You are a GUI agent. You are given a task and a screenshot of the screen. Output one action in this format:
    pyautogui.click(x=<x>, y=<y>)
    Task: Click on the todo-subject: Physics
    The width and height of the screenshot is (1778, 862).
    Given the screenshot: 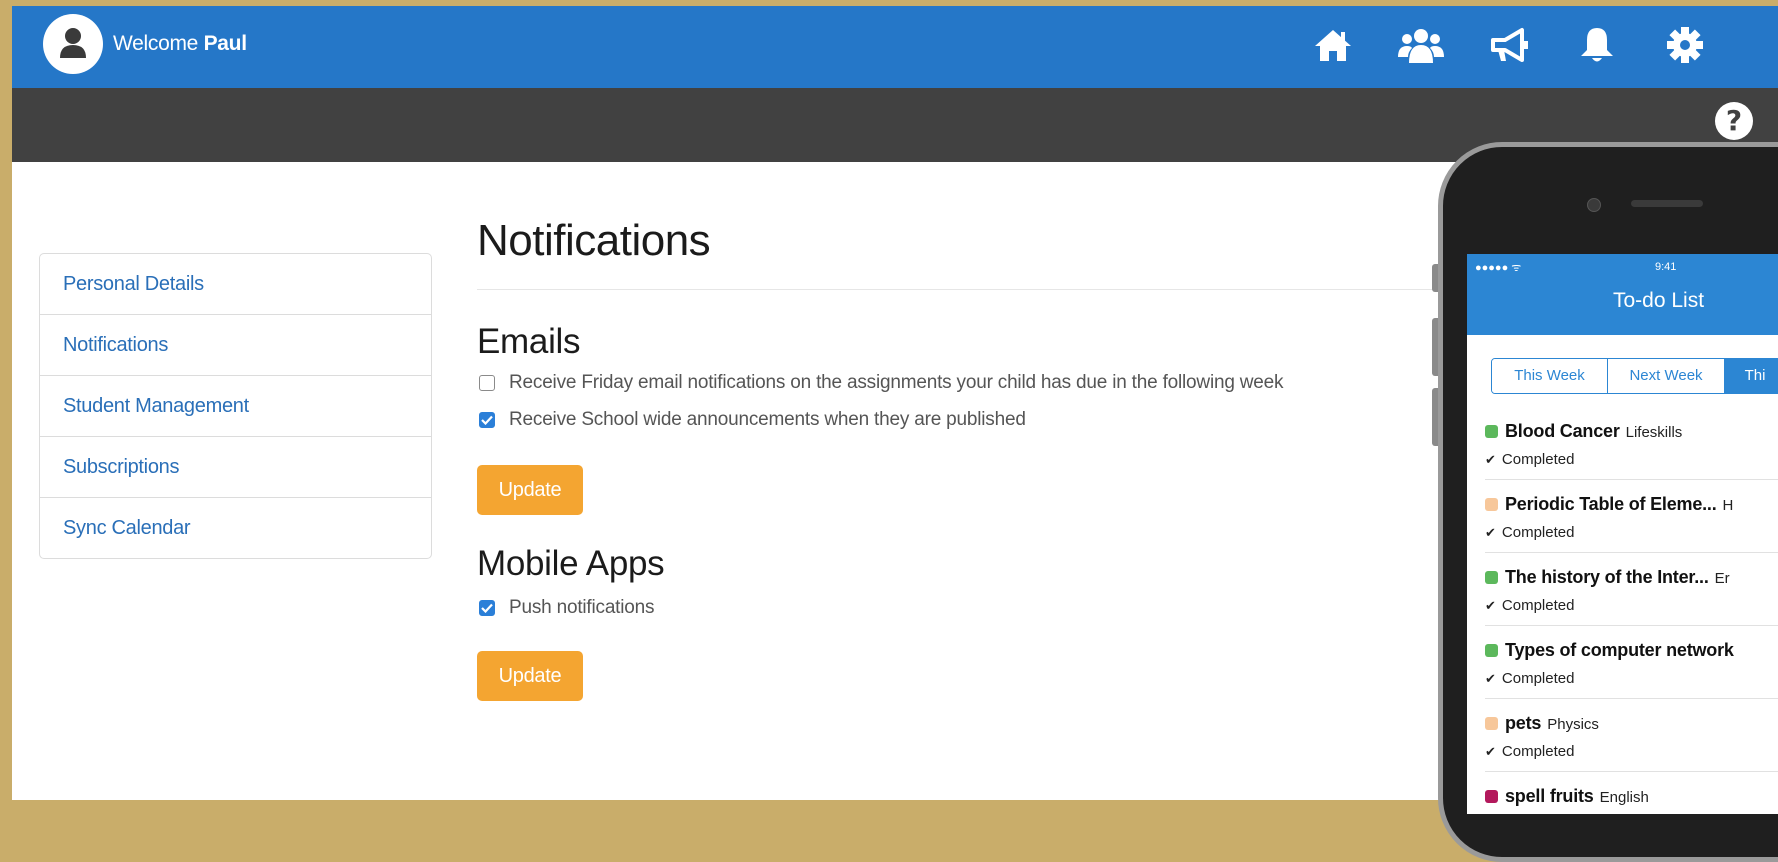 What is the action you would take?
    pyautogui.click(x=1573, y=724)
    